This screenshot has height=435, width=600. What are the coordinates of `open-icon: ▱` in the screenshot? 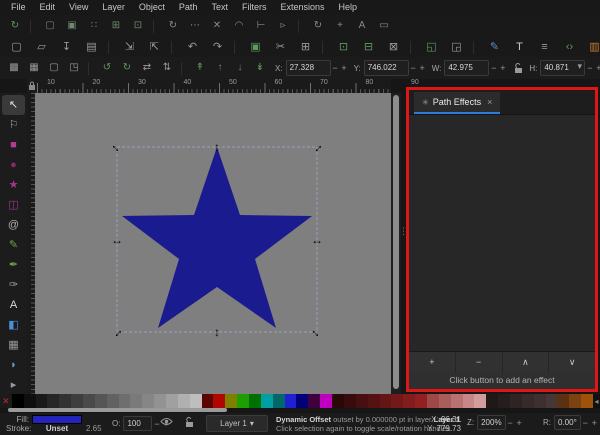 It's located at (41, 47).